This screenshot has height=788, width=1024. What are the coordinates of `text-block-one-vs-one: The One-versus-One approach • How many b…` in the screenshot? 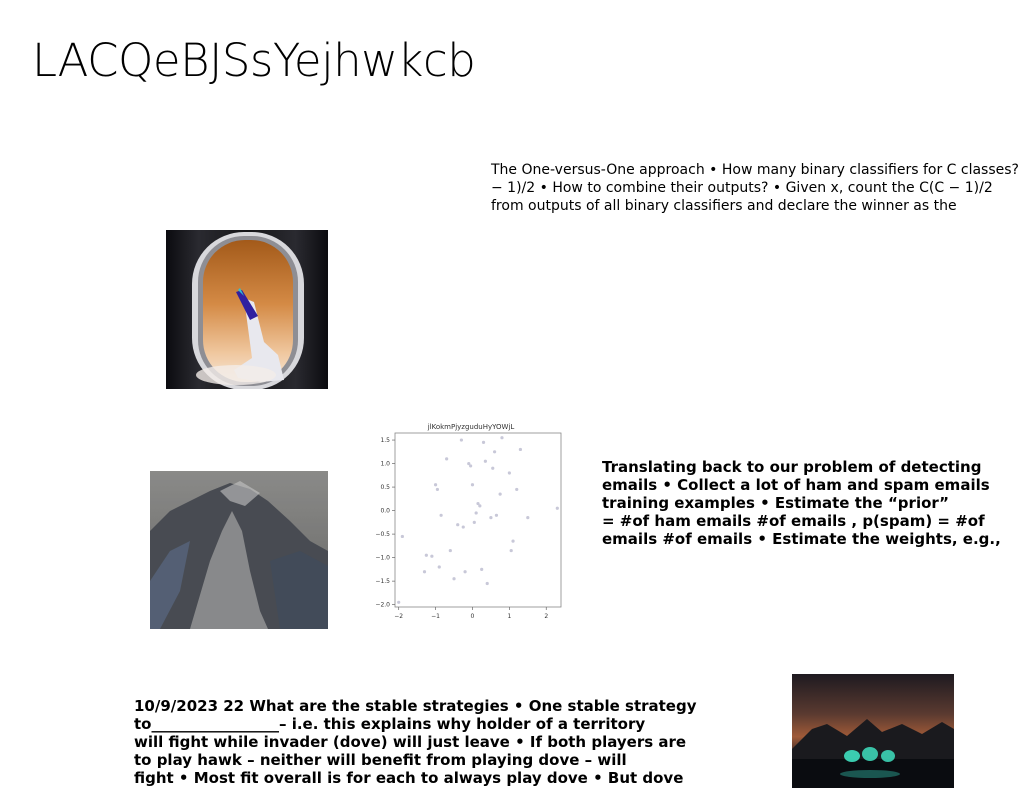 It's located at (755, 188).